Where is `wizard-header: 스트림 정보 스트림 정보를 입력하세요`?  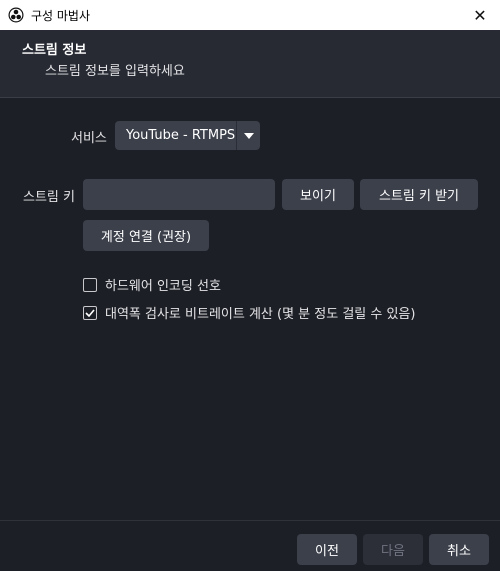
wizard-header: 스트림 정보 스트림 정보를 입력하세요 is located at coordinates (250, 64).